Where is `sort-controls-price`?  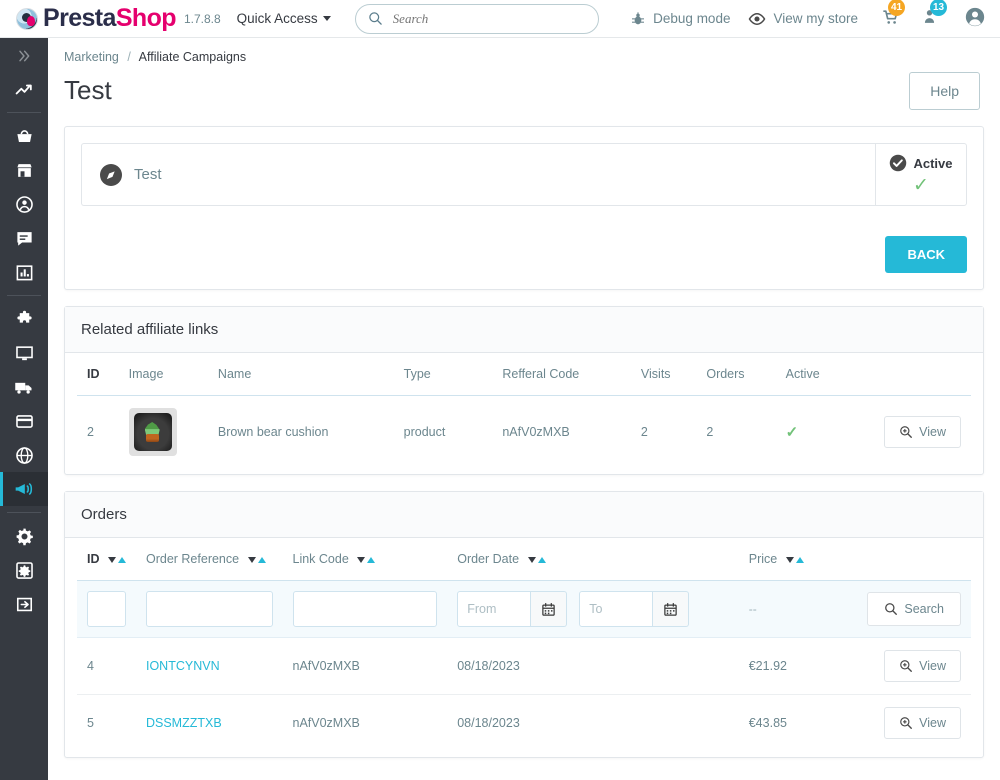
sort-controls-price is located at coordinates (794, 559).